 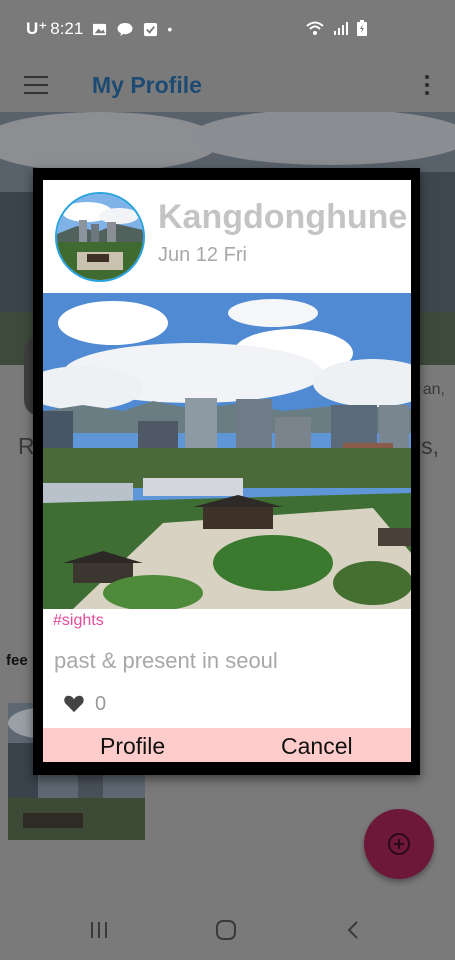 I want to click on check-notification-icon, so click(x=151, y=29).